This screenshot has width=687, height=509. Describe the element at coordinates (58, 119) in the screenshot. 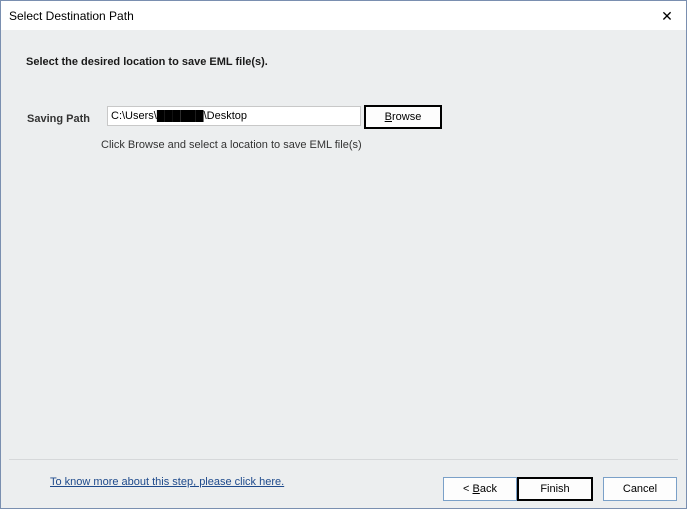

I see `saving-path-label: Saving Path` at that location.